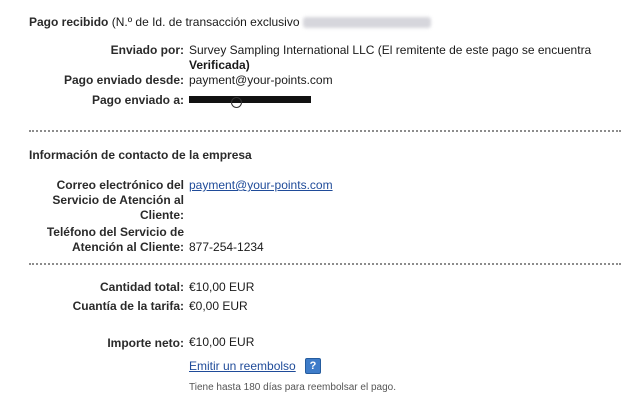  I want to click on sent-by-label: Enviado por:, so click(147, 50).